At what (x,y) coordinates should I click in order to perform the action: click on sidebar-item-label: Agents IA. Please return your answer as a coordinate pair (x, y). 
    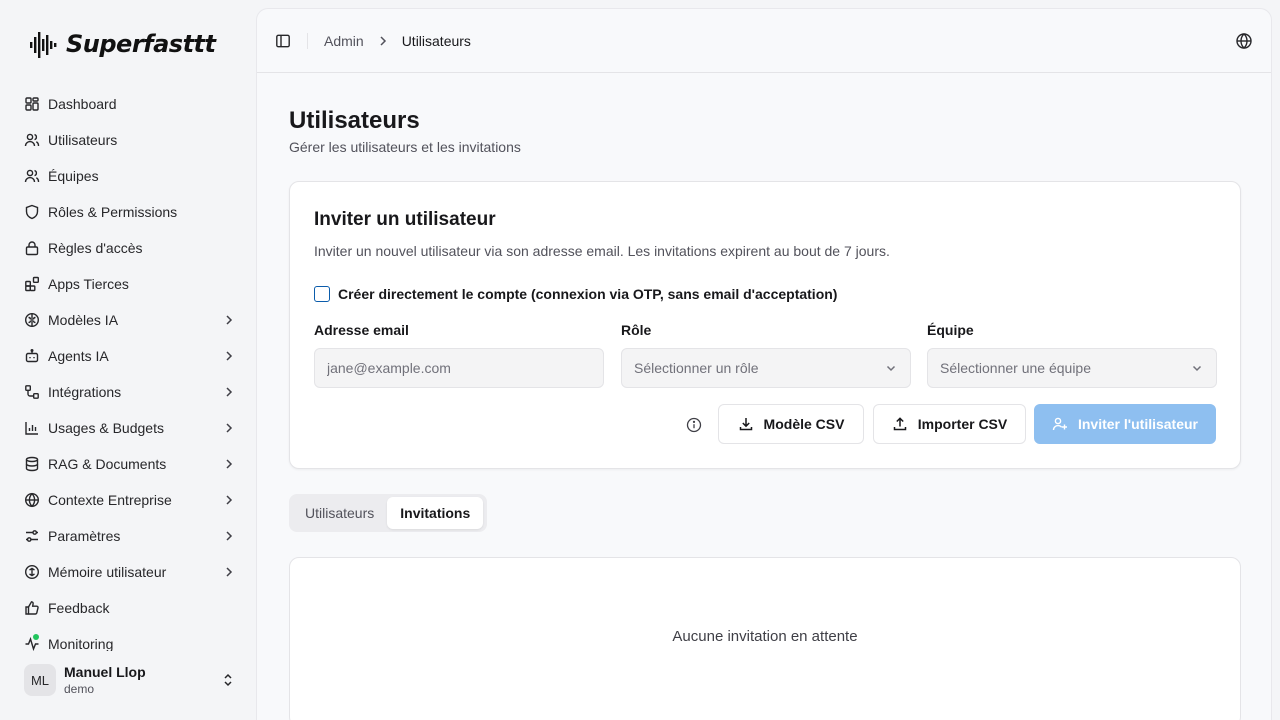
    Looking at the image, I should click on (78, 356).